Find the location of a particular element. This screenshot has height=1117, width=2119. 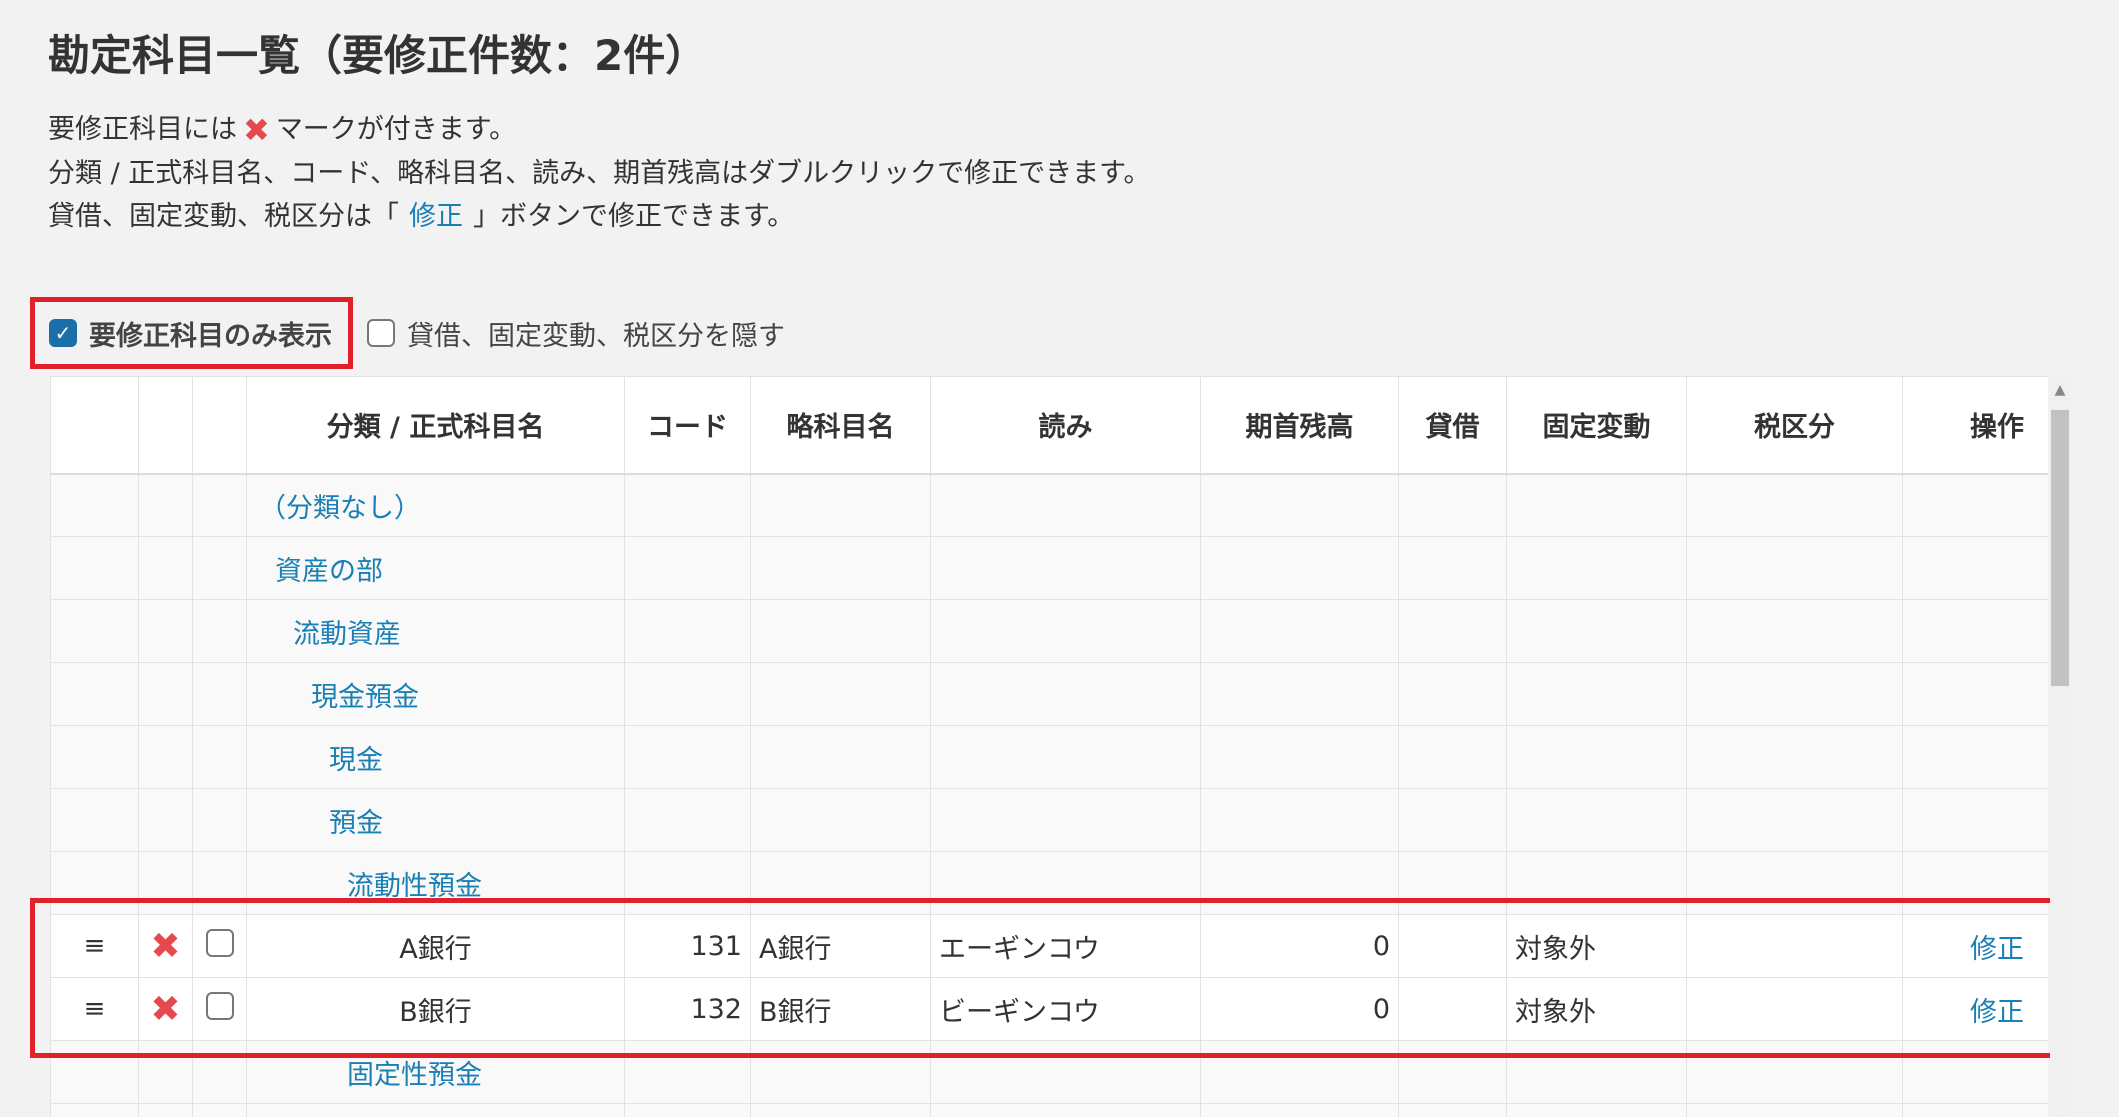

category-name: 固定性預金 is located at coordinates (435, 1072).